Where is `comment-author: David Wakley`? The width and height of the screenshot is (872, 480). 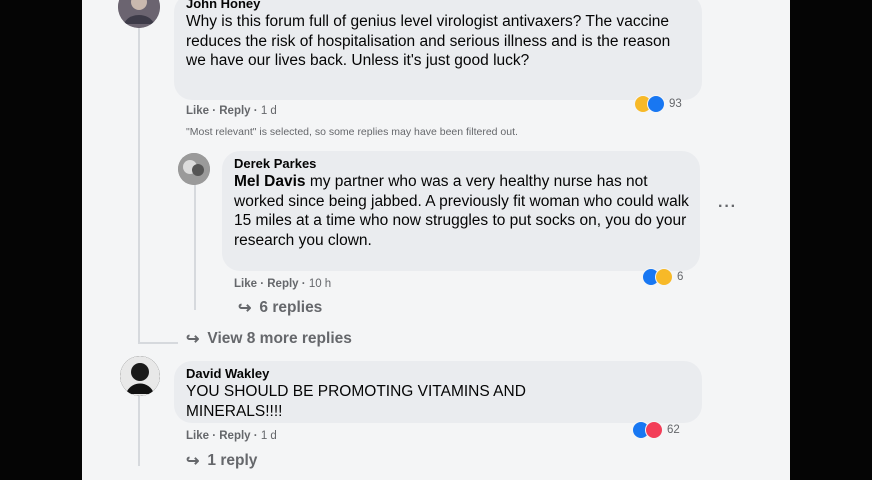 comment-author: David Wakley is located at coordinates (438, 374).